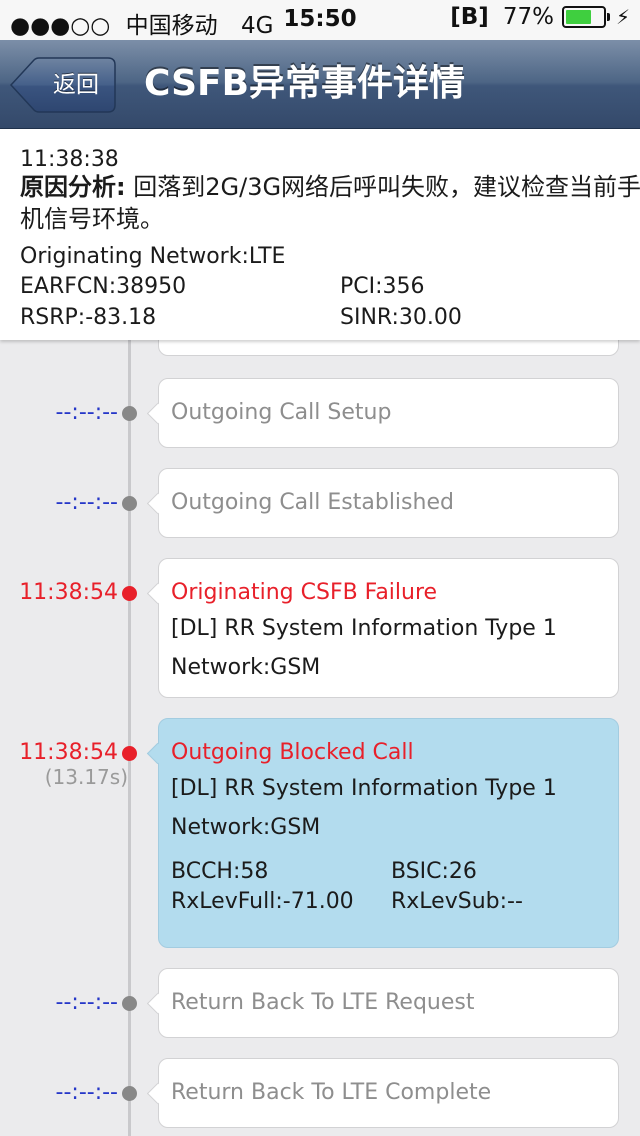  I want to click on page-title: CSFB异常事件详情, so click(305, 83).